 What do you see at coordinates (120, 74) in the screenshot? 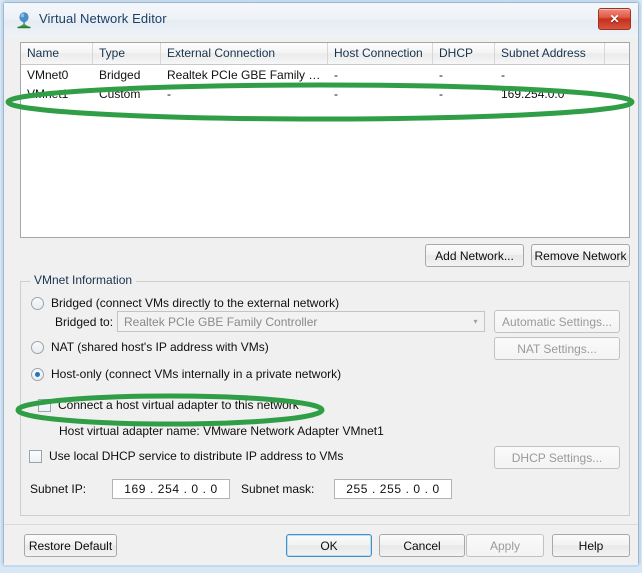
I see `cell-type: Bridged` at bounding box center [120, 74].